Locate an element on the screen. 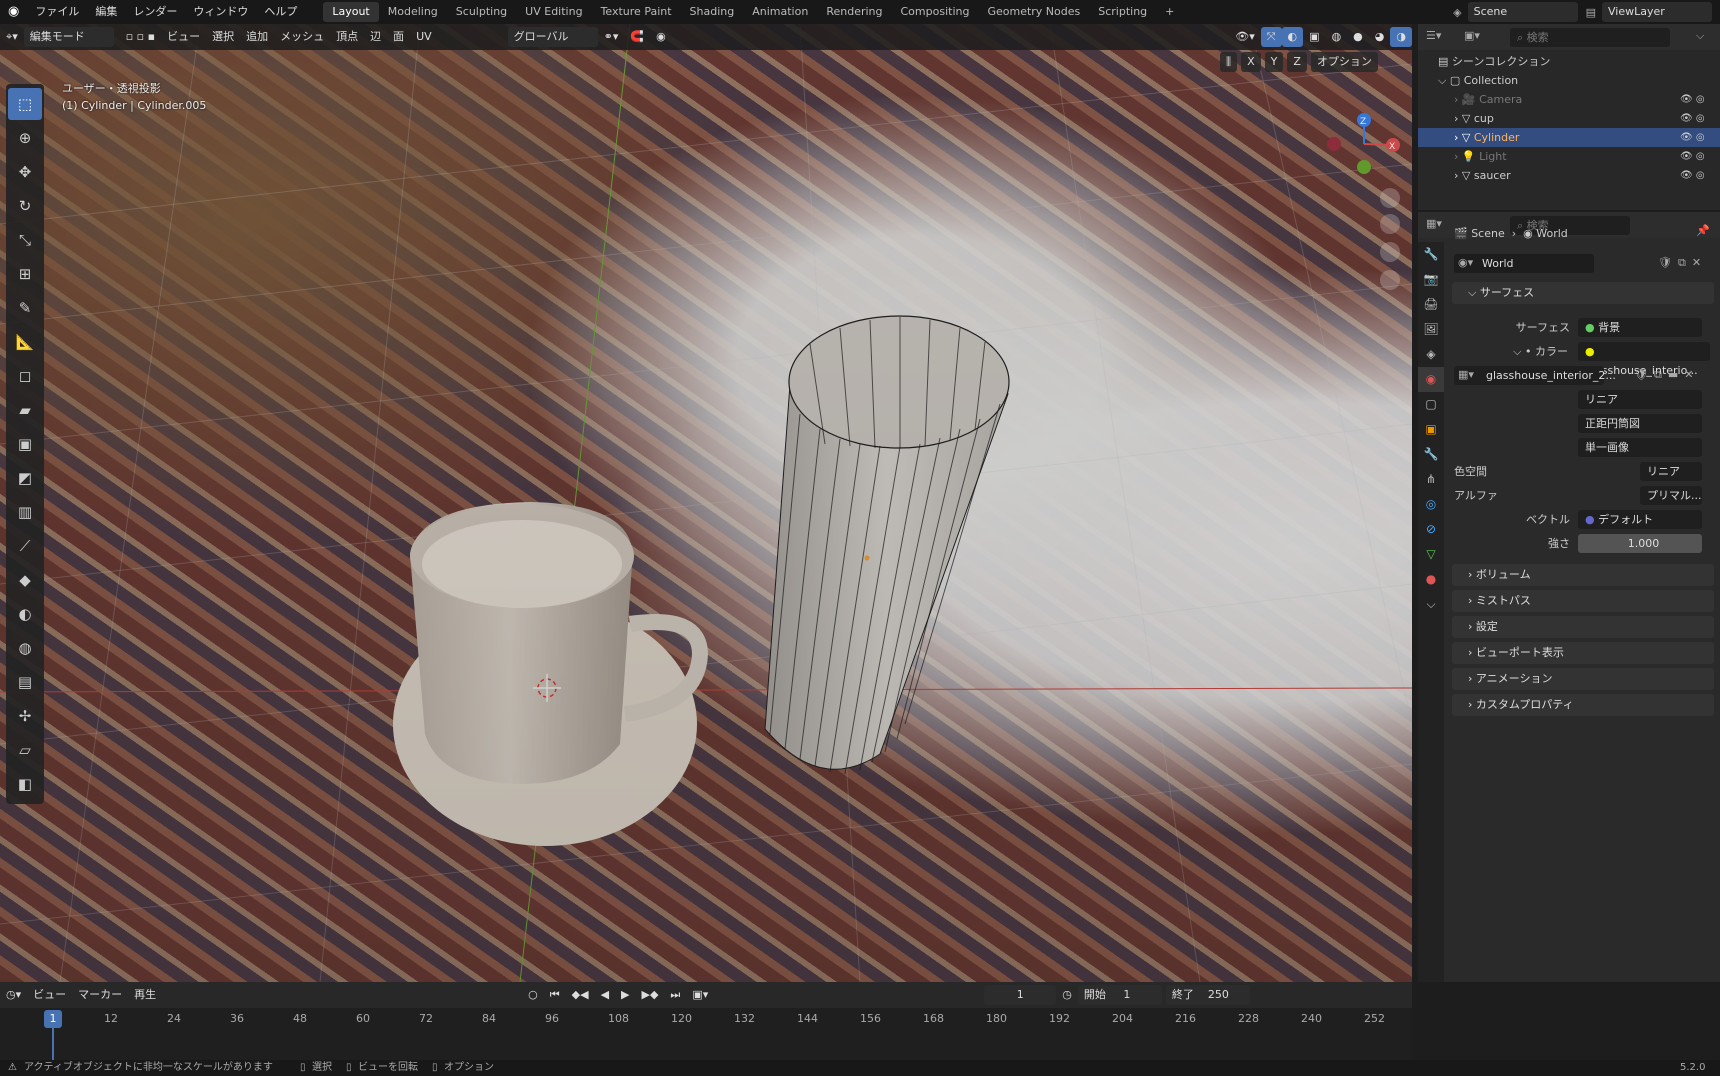  poly-build-icon: ◆ is located at coordinates (25, 580).